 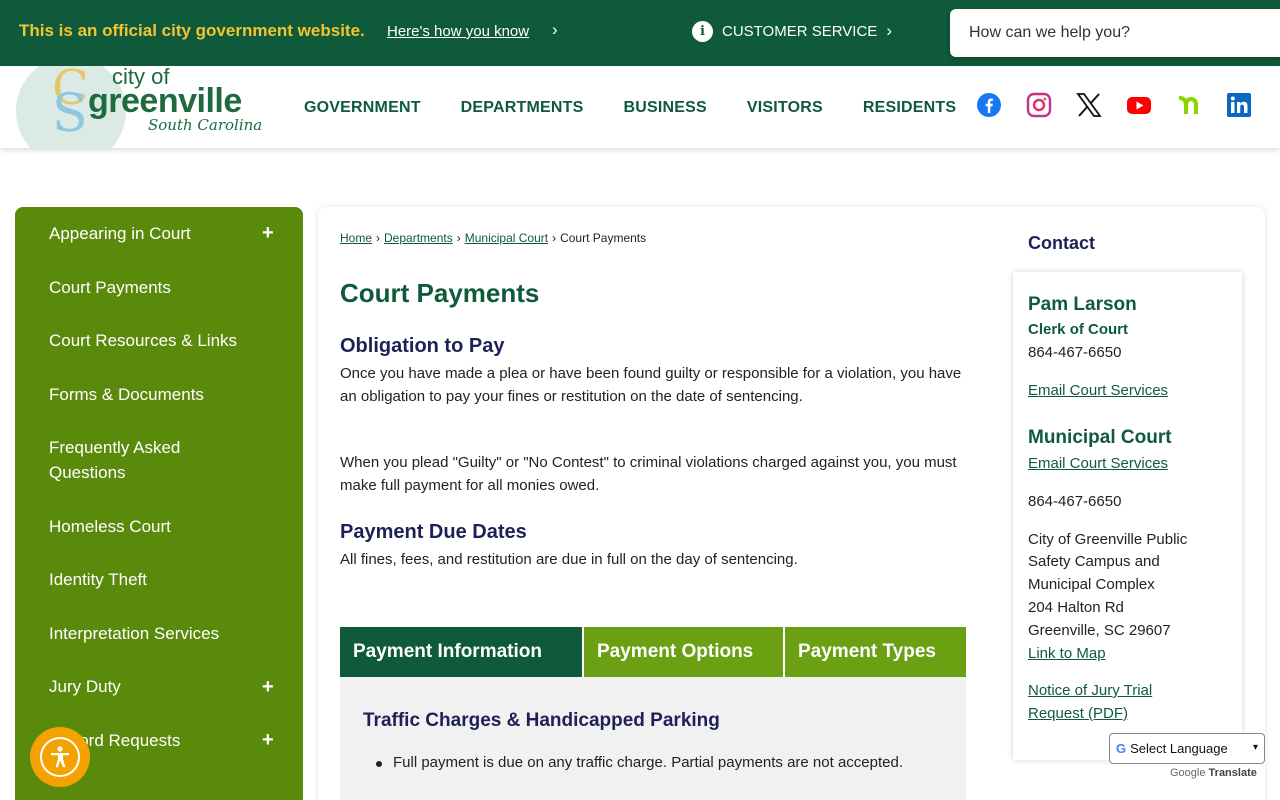 I want to click on social-links, so click(x=1126, y=105).